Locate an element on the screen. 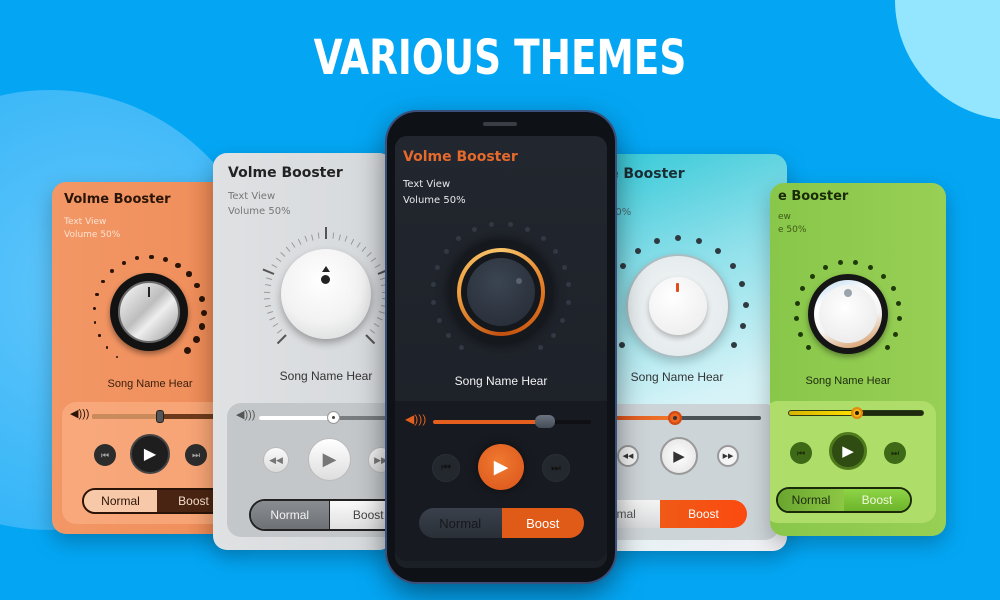 This screenshot has width=1000, height=600. fast-forward-icon: ▶▶ is located at coordinates (728, 456).